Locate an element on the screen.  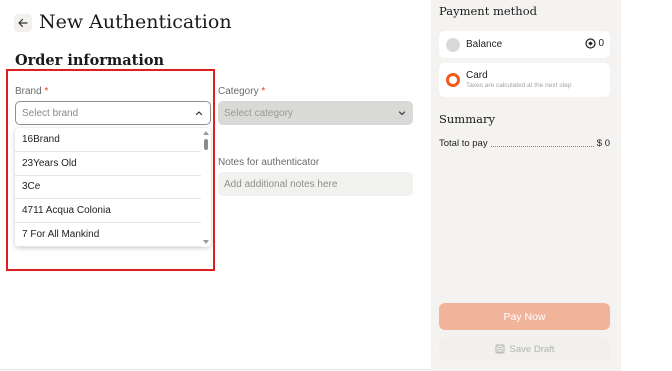
brand-label: Brand * is located at coordinates (31, 91).